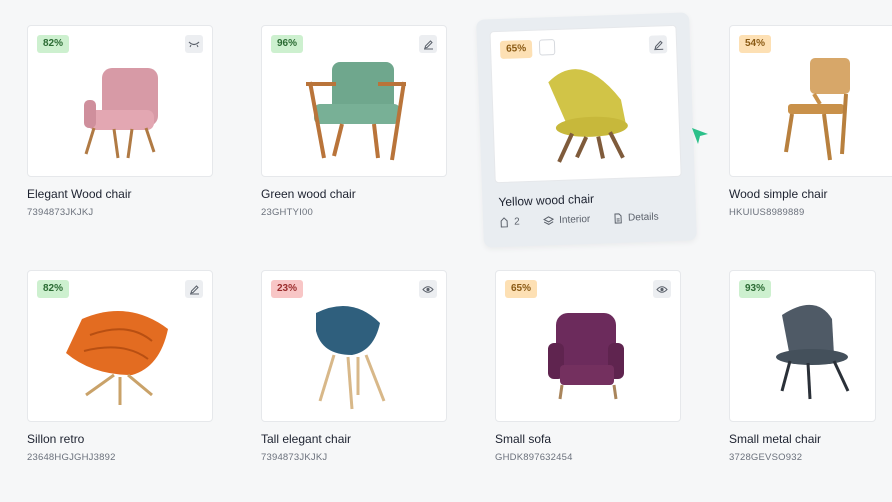 The width and height of the screenshot is (892, 502). I want to click on product-image-box: 96%, so click(354, 101).